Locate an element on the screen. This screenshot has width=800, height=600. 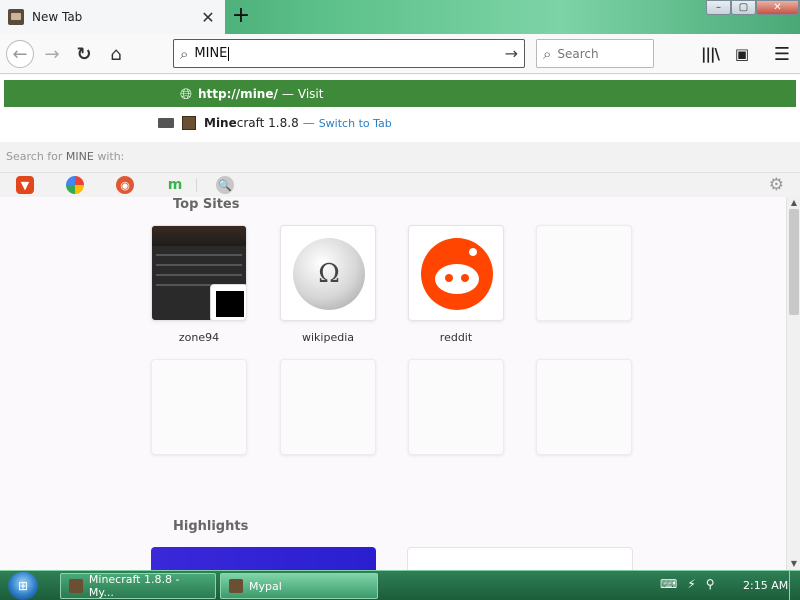
search-settings-gear-icon: ⚙ is located at coordinates (776, 185).